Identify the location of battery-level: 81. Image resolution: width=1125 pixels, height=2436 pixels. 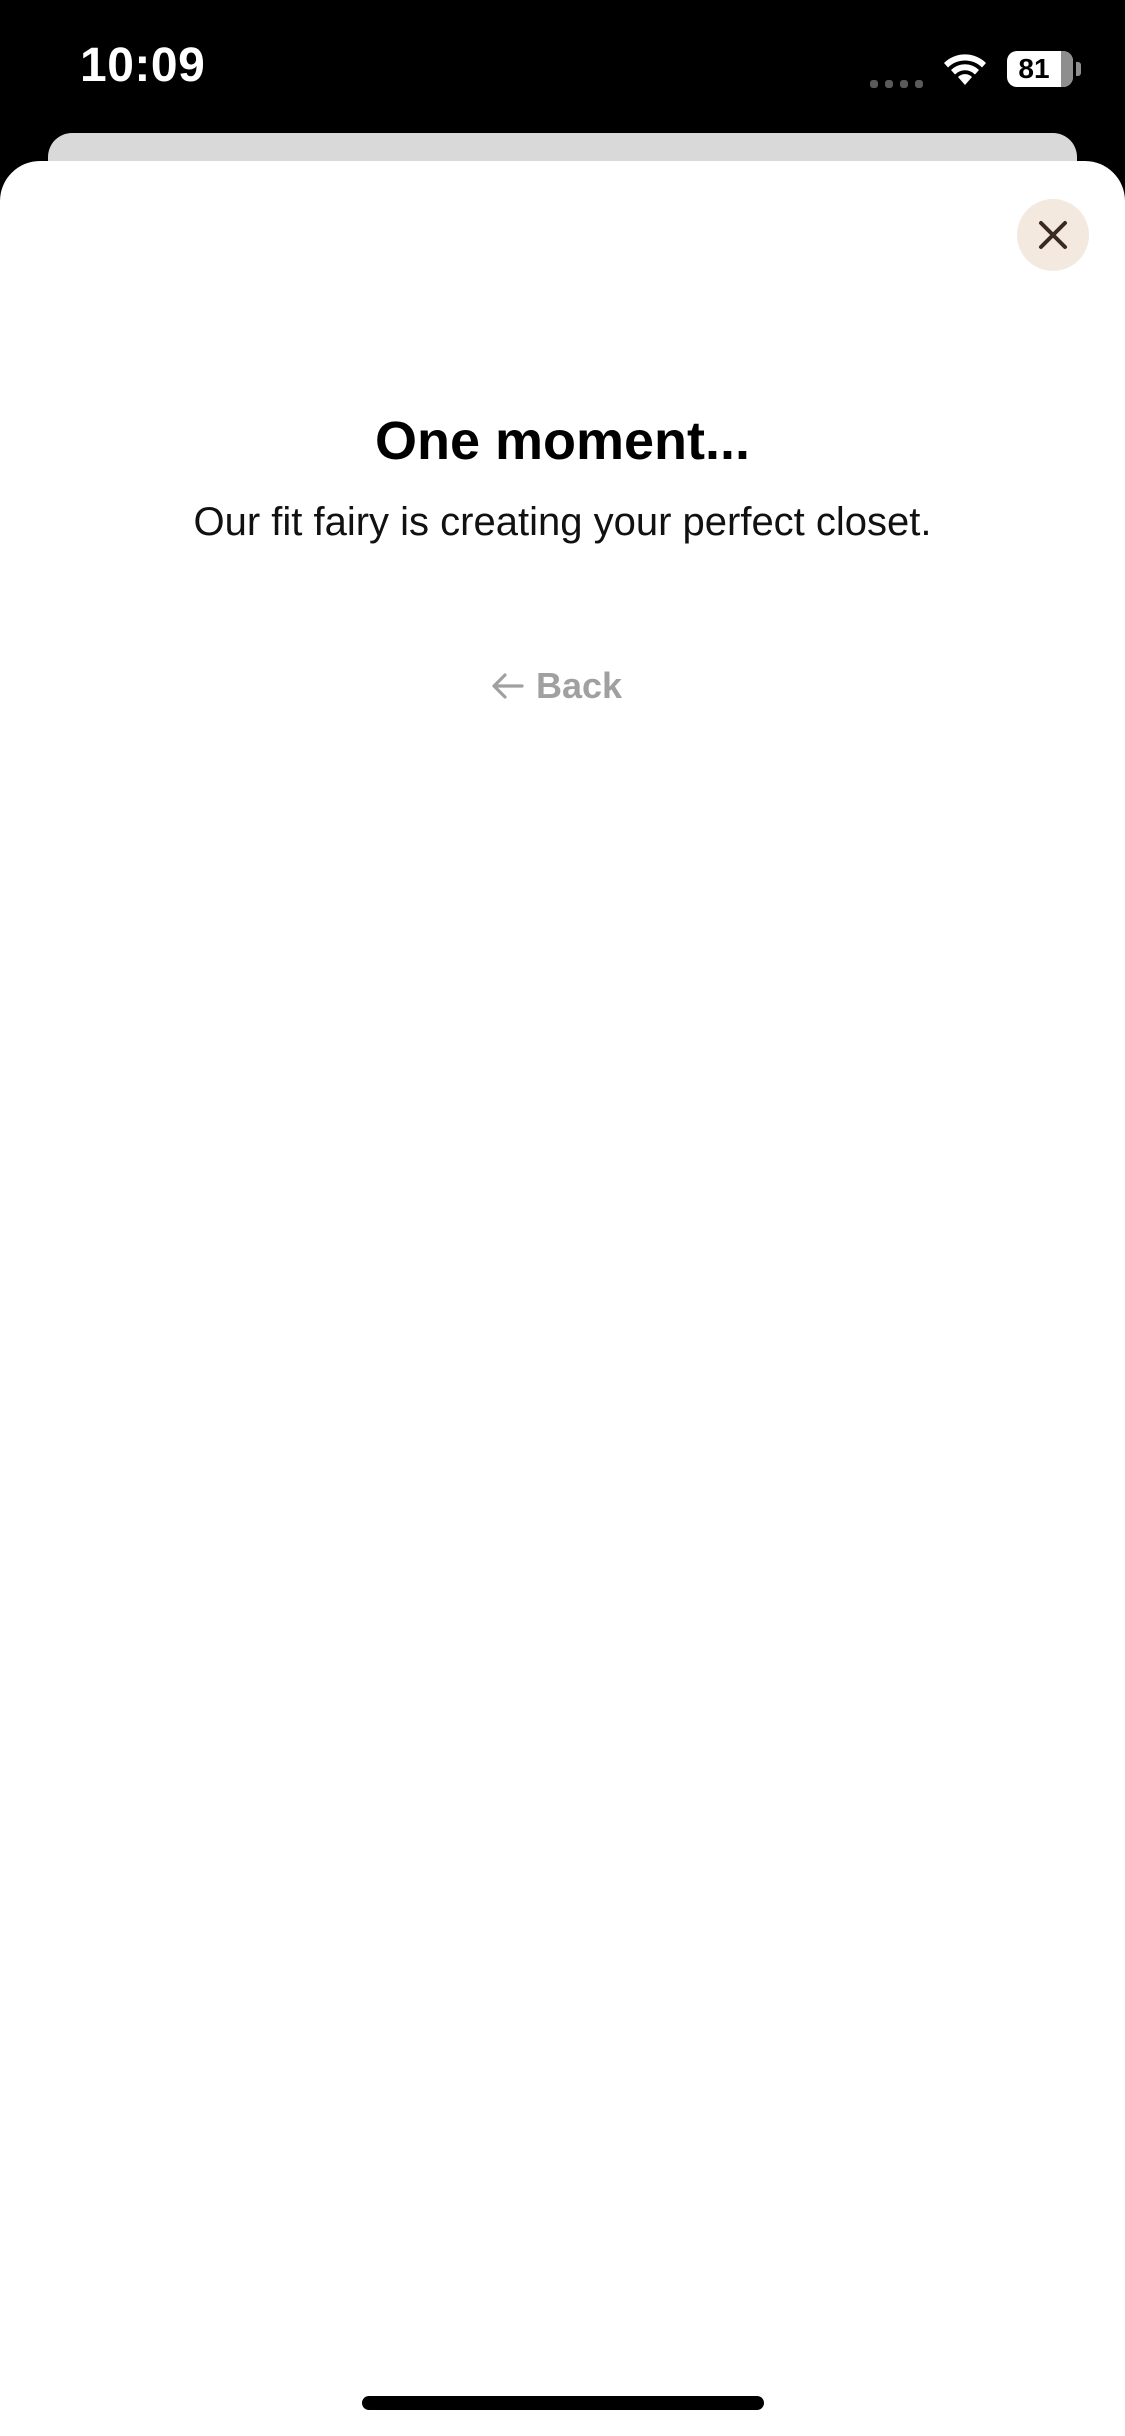
(1034, 68).